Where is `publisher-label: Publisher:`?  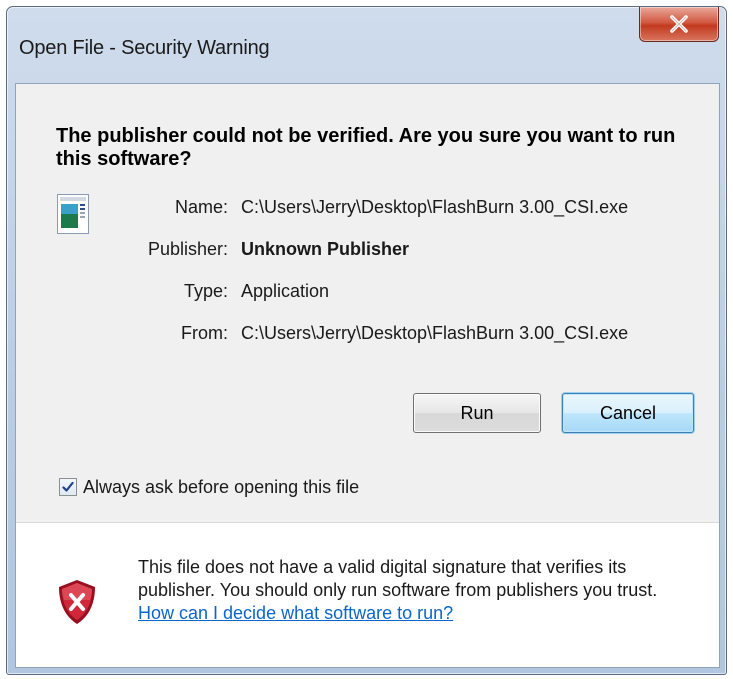 publisher-label: Publisher: is located at coordinates (187, 249).